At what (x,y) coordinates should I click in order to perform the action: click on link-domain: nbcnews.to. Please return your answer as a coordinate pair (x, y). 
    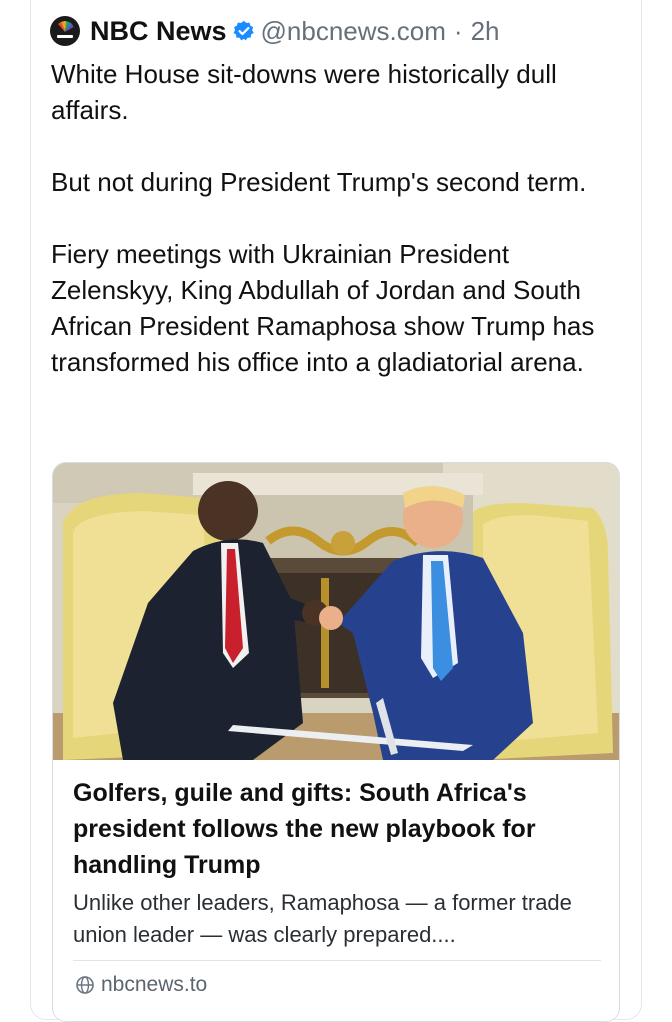
    Looking at the image, I should click on (154, 984).